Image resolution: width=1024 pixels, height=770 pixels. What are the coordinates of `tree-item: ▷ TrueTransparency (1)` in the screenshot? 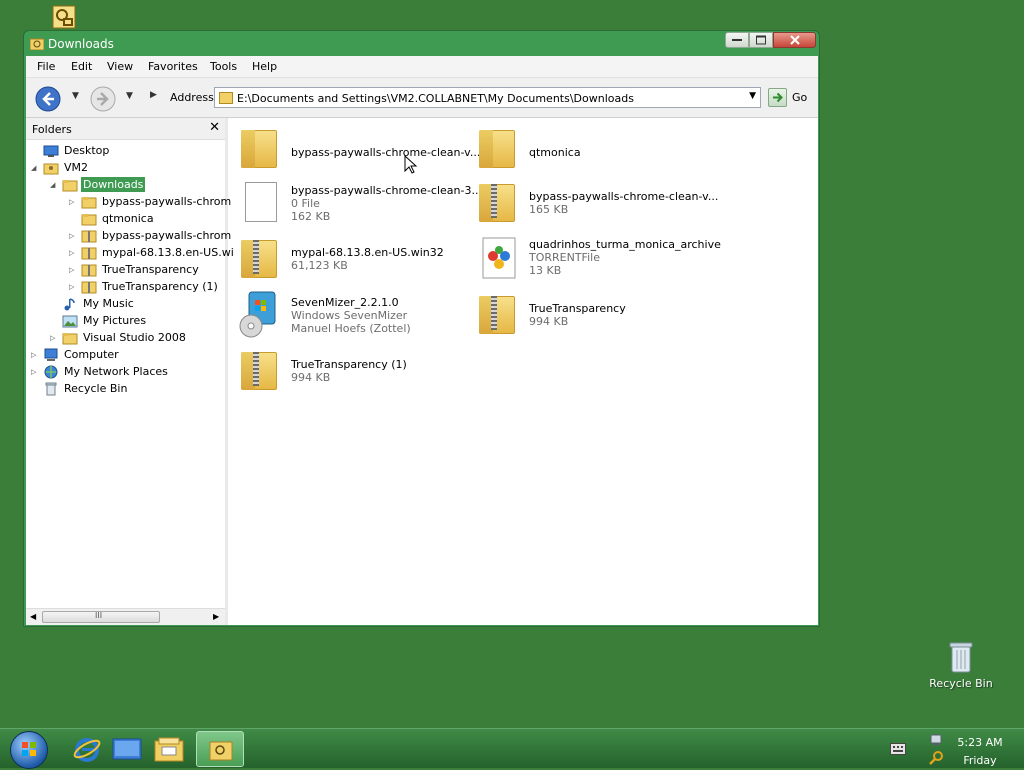 It's located at (144, 286).